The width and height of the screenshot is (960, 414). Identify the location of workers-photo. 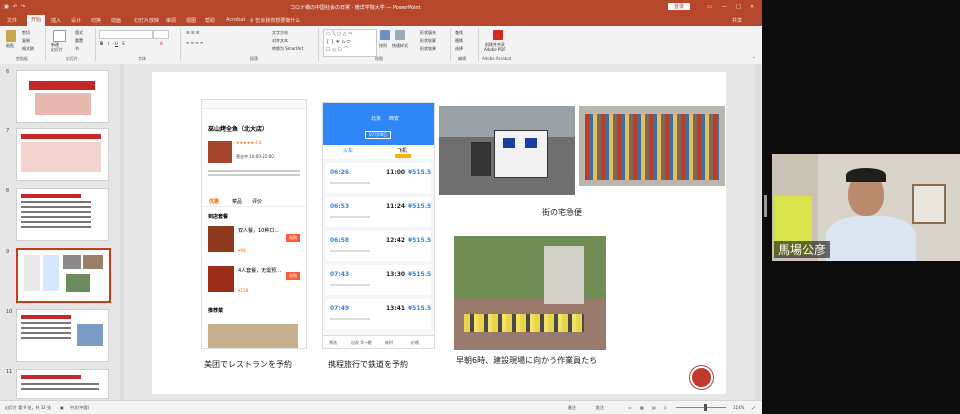
(530, 293).